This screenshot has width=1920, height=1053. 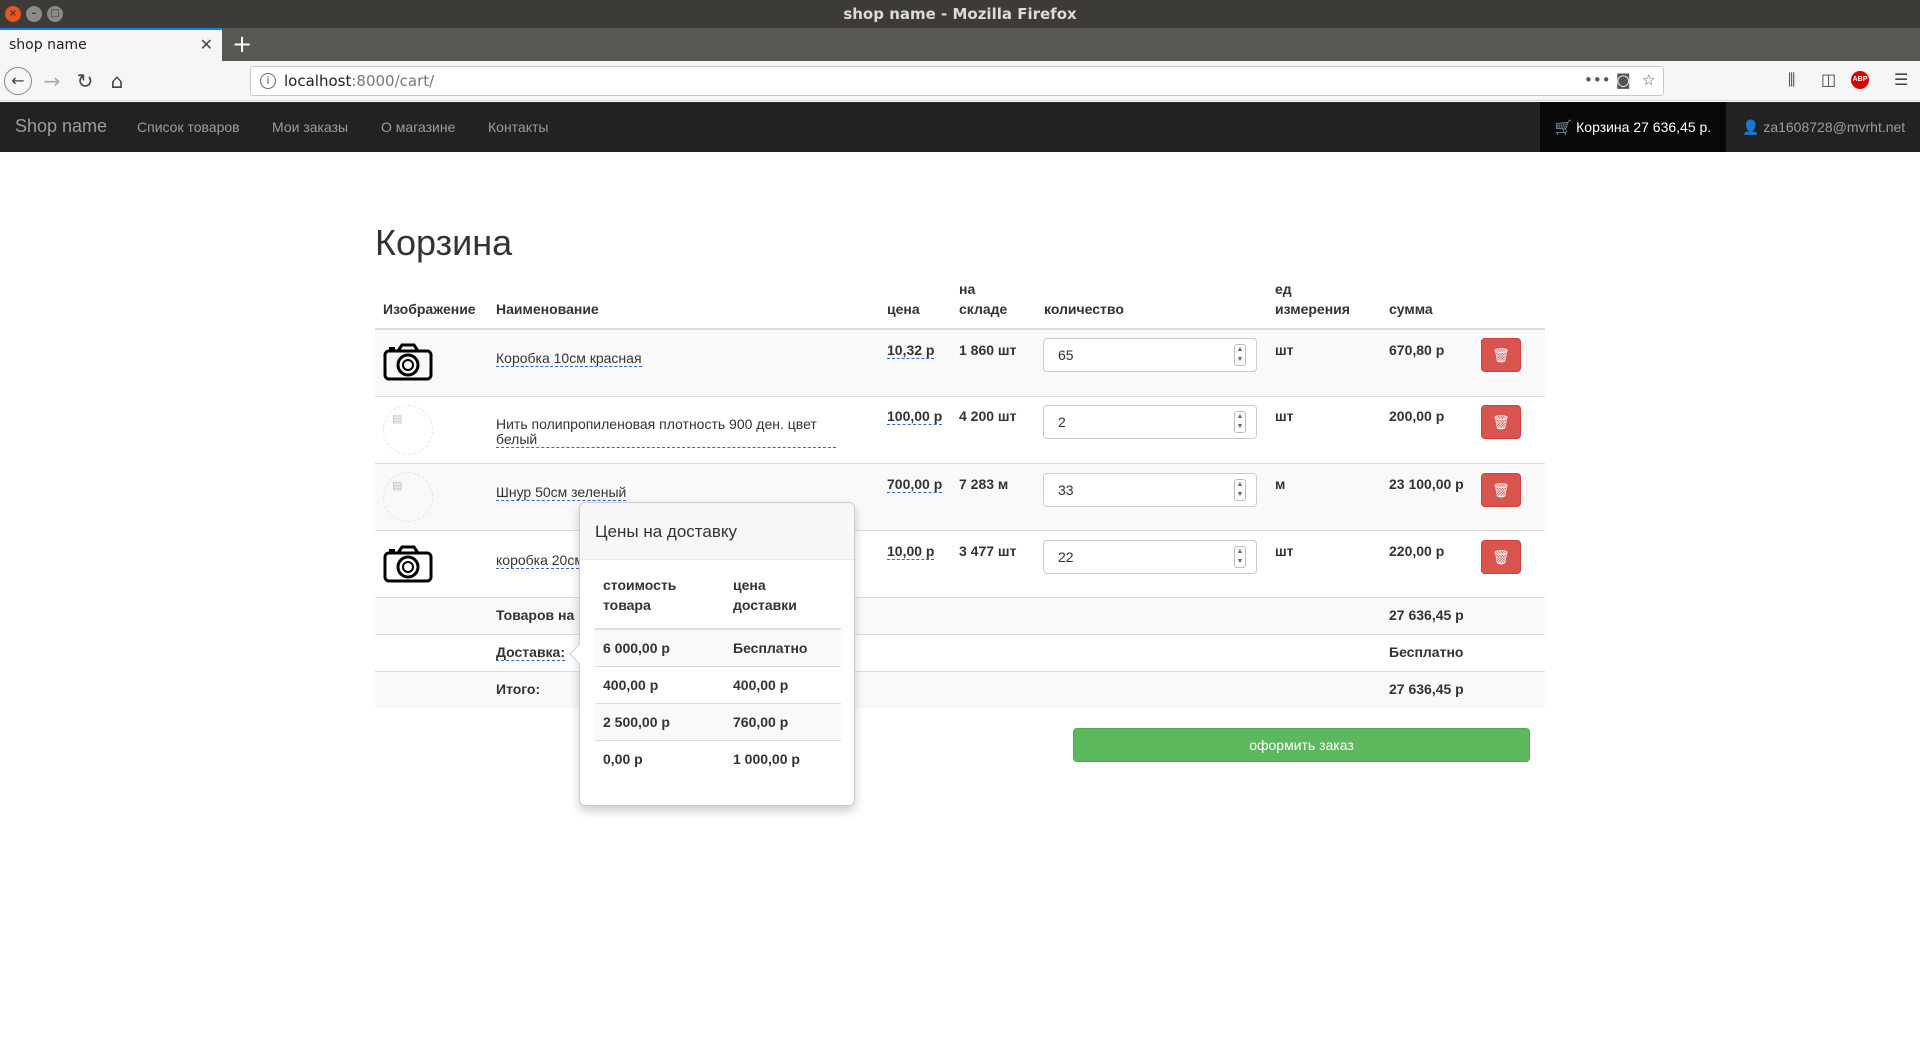 What do you see at coordinates (518, 689) in the screenshot?
I see `total-label: Итого:` at bounding box center [518, 689].